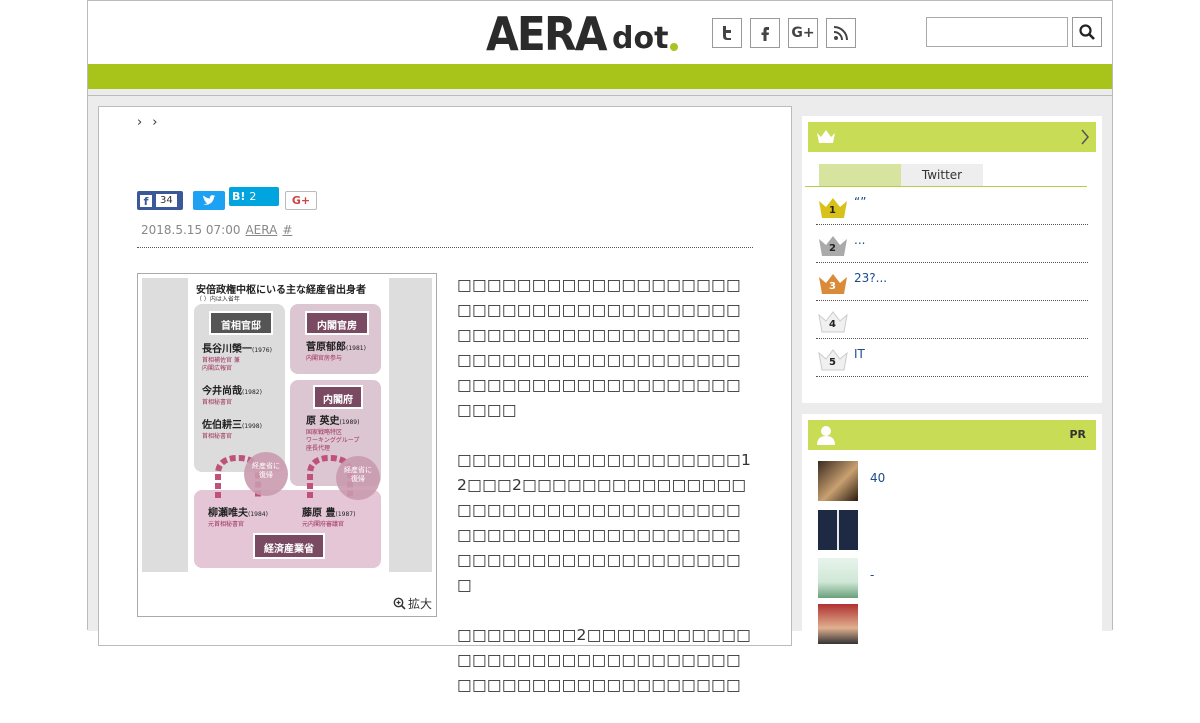 This screenshot has width=1200, height=723. What do you see at coordinates (324, 358) in the screenshot?
I see `person-role: 内閣官房参与` at bounding box center [324, 358].